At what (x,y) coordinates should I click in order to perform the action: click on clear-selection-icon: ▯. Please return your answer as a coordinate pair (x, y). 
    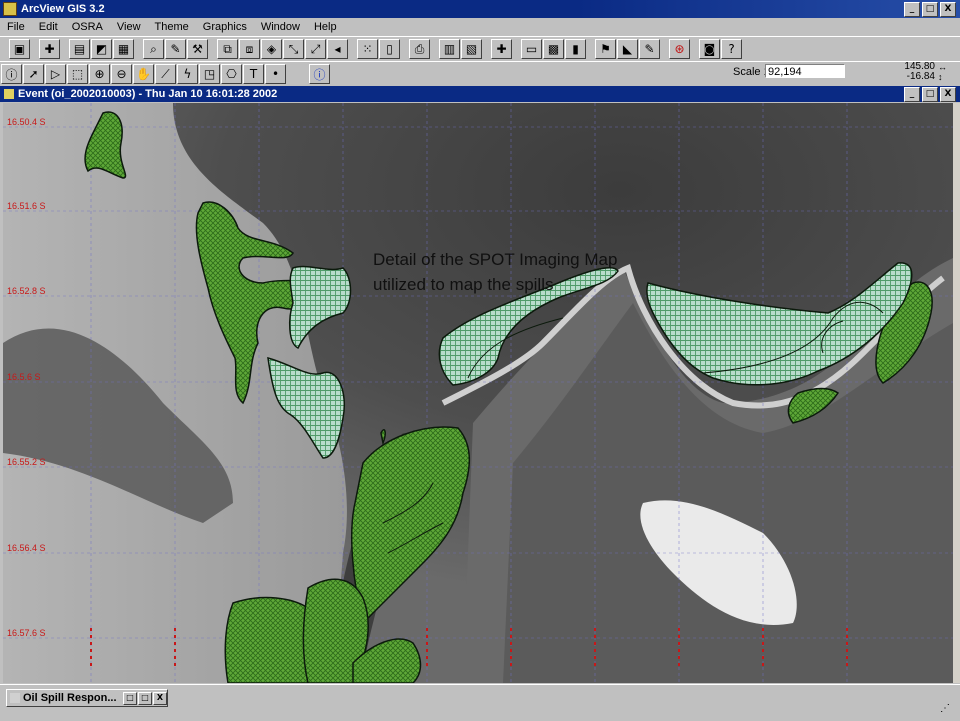
    Looking at the image, I should click on (389, 49).